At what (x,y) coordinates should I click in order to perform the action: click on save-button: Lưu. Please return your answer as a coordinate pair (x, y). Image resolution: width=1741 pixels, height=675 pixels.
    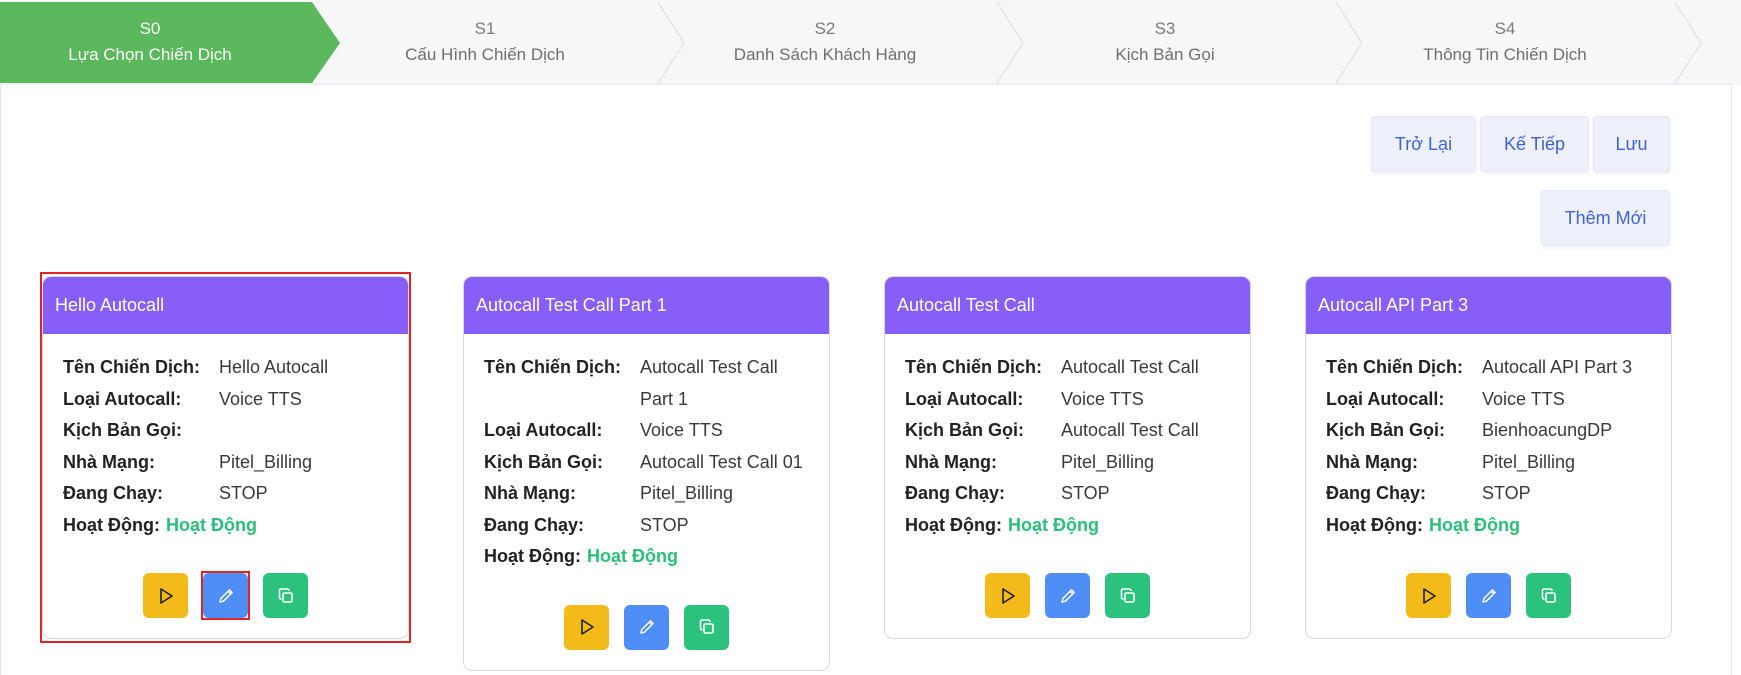
    Looking at the image, I should click on (1631, 144).